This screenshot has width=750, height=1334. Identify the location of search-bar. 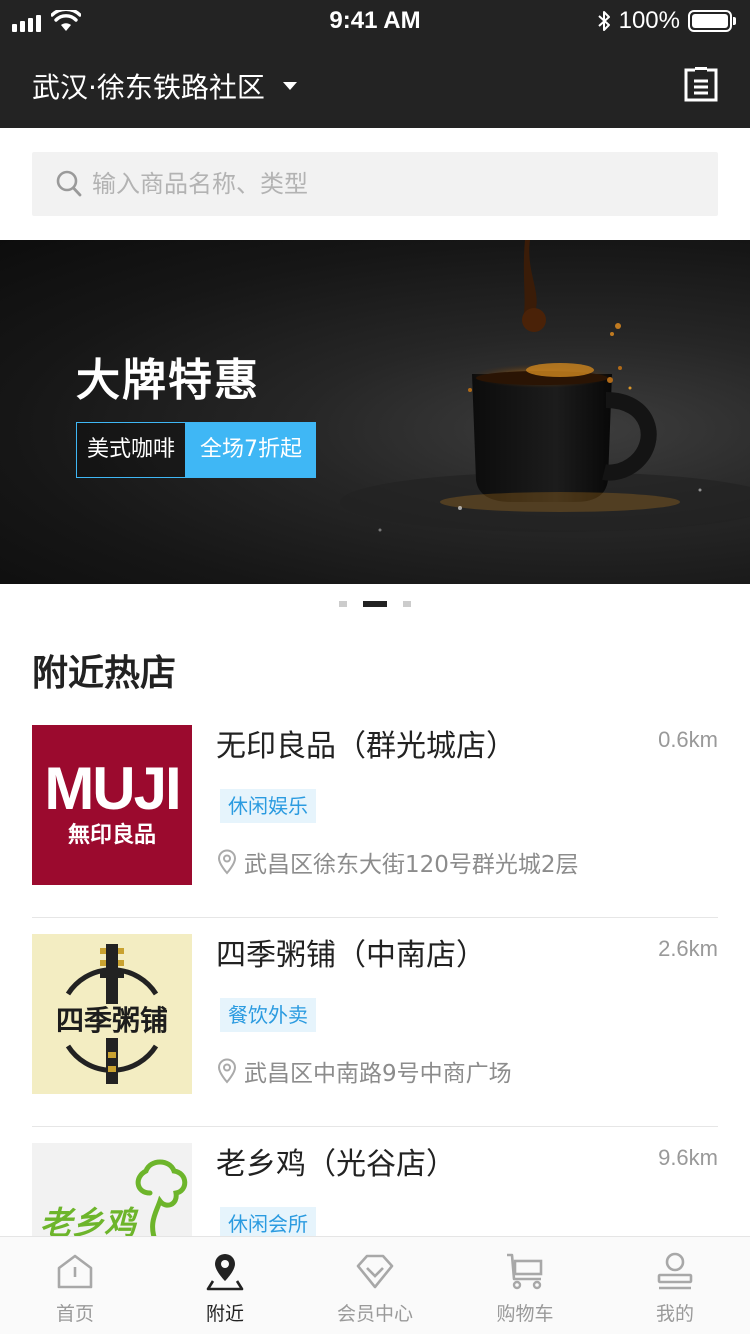
(375, 184).